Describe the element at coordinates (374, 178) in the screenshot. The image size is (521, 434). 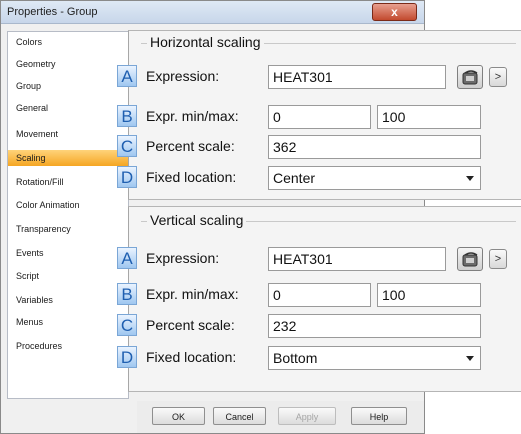
I see `fixed-location-select: Center` at that location.